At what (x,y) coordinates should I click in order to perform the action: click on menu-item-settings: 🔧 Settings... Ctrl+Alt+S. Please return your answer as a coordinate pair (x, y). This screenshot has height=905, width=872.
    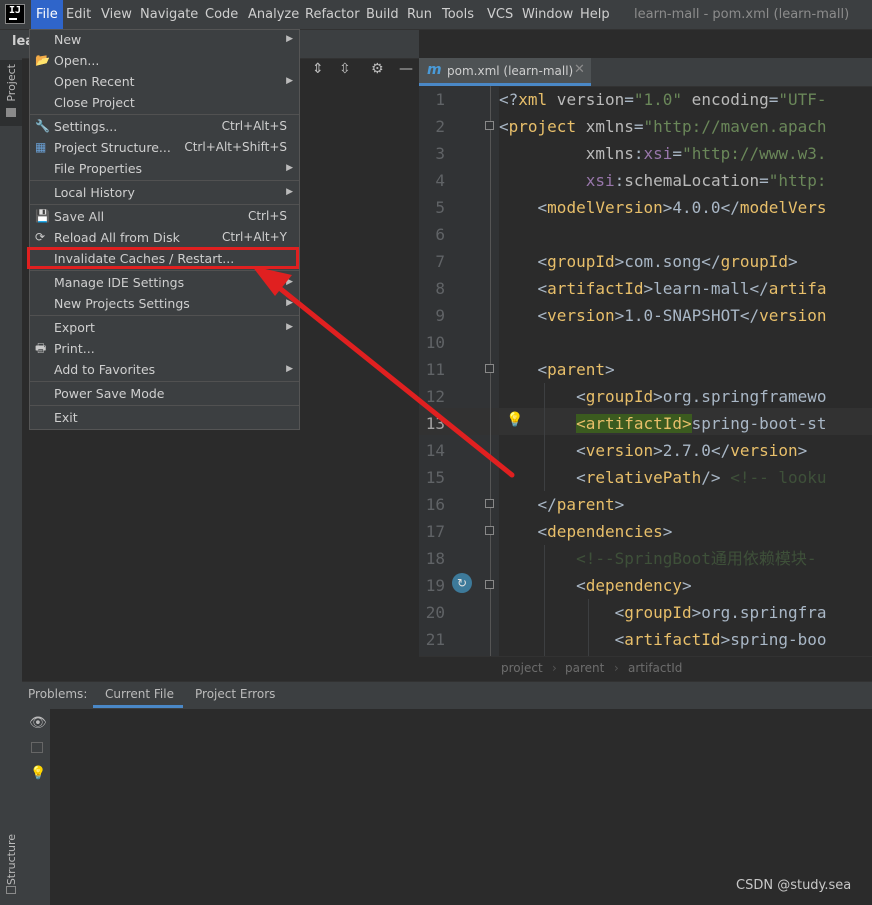
    Looking at the image, I should click on (164, 126).